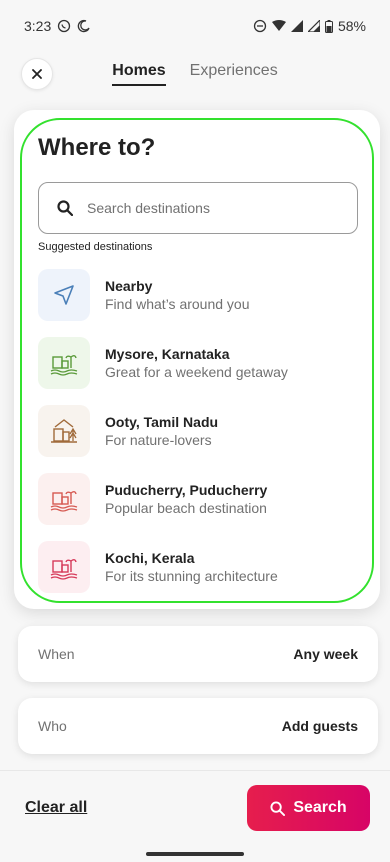 This screenshot has width=390, height=862. What do you see at coordinates (56, 654) in the screenshot?
I see `when-label: When` at bounding box center [56, 654].